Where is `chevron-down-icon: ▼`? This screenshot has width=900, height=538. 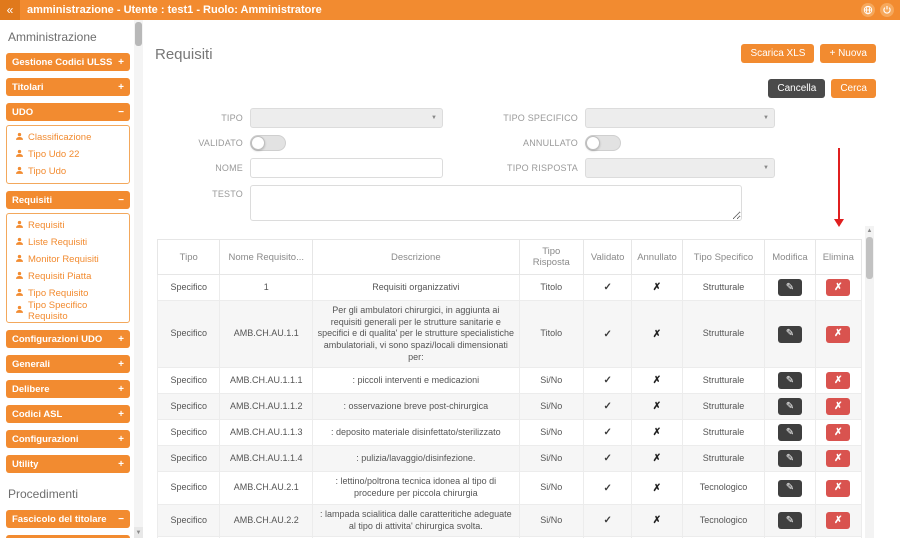 chevron-down-icon: ▼ is located at coordinates (766, 118).